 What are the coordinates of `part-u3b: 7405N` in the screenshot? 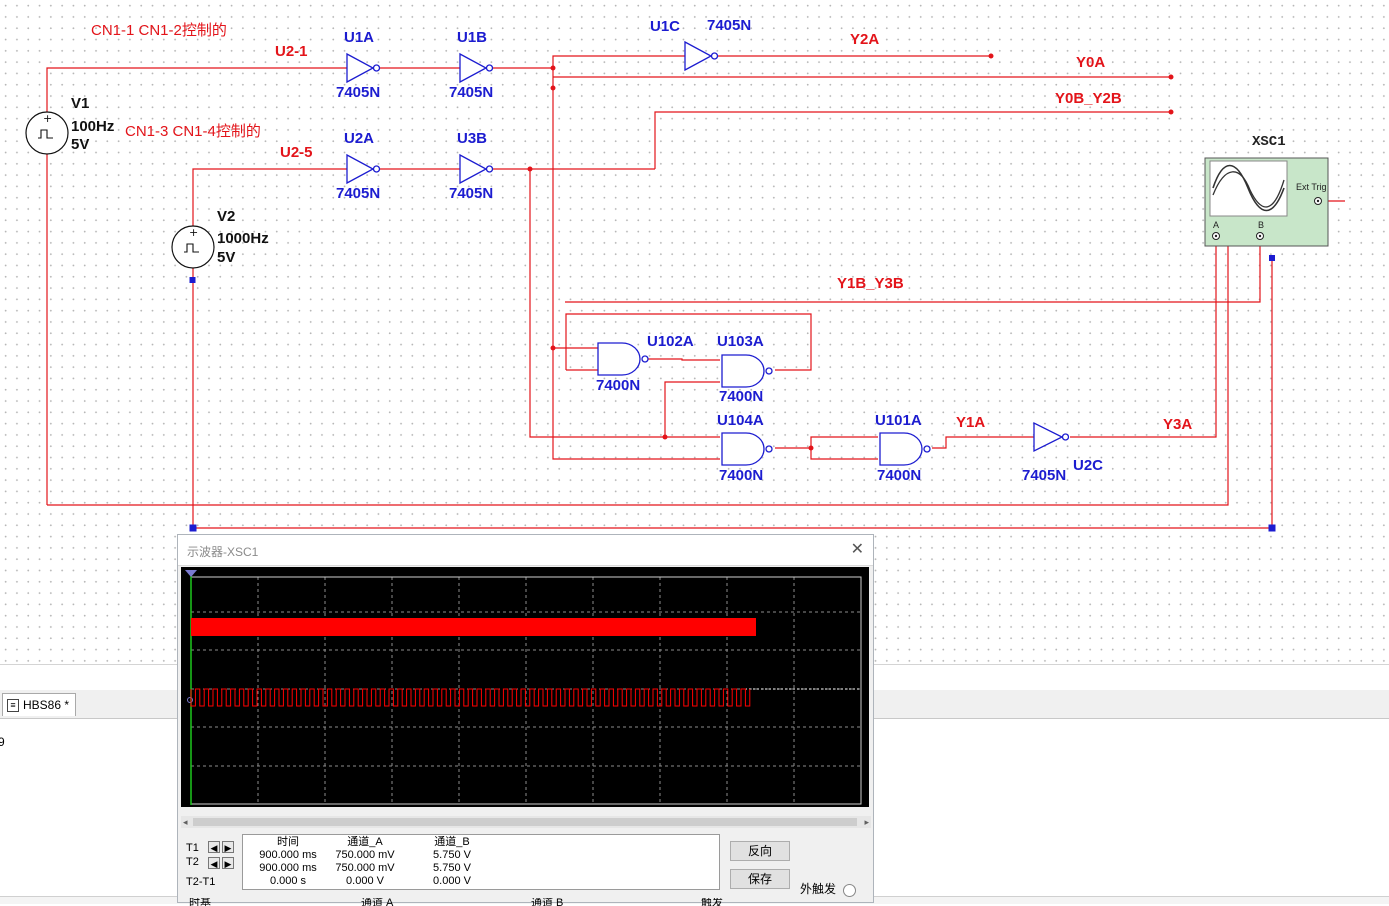 It's located at (471, 193).